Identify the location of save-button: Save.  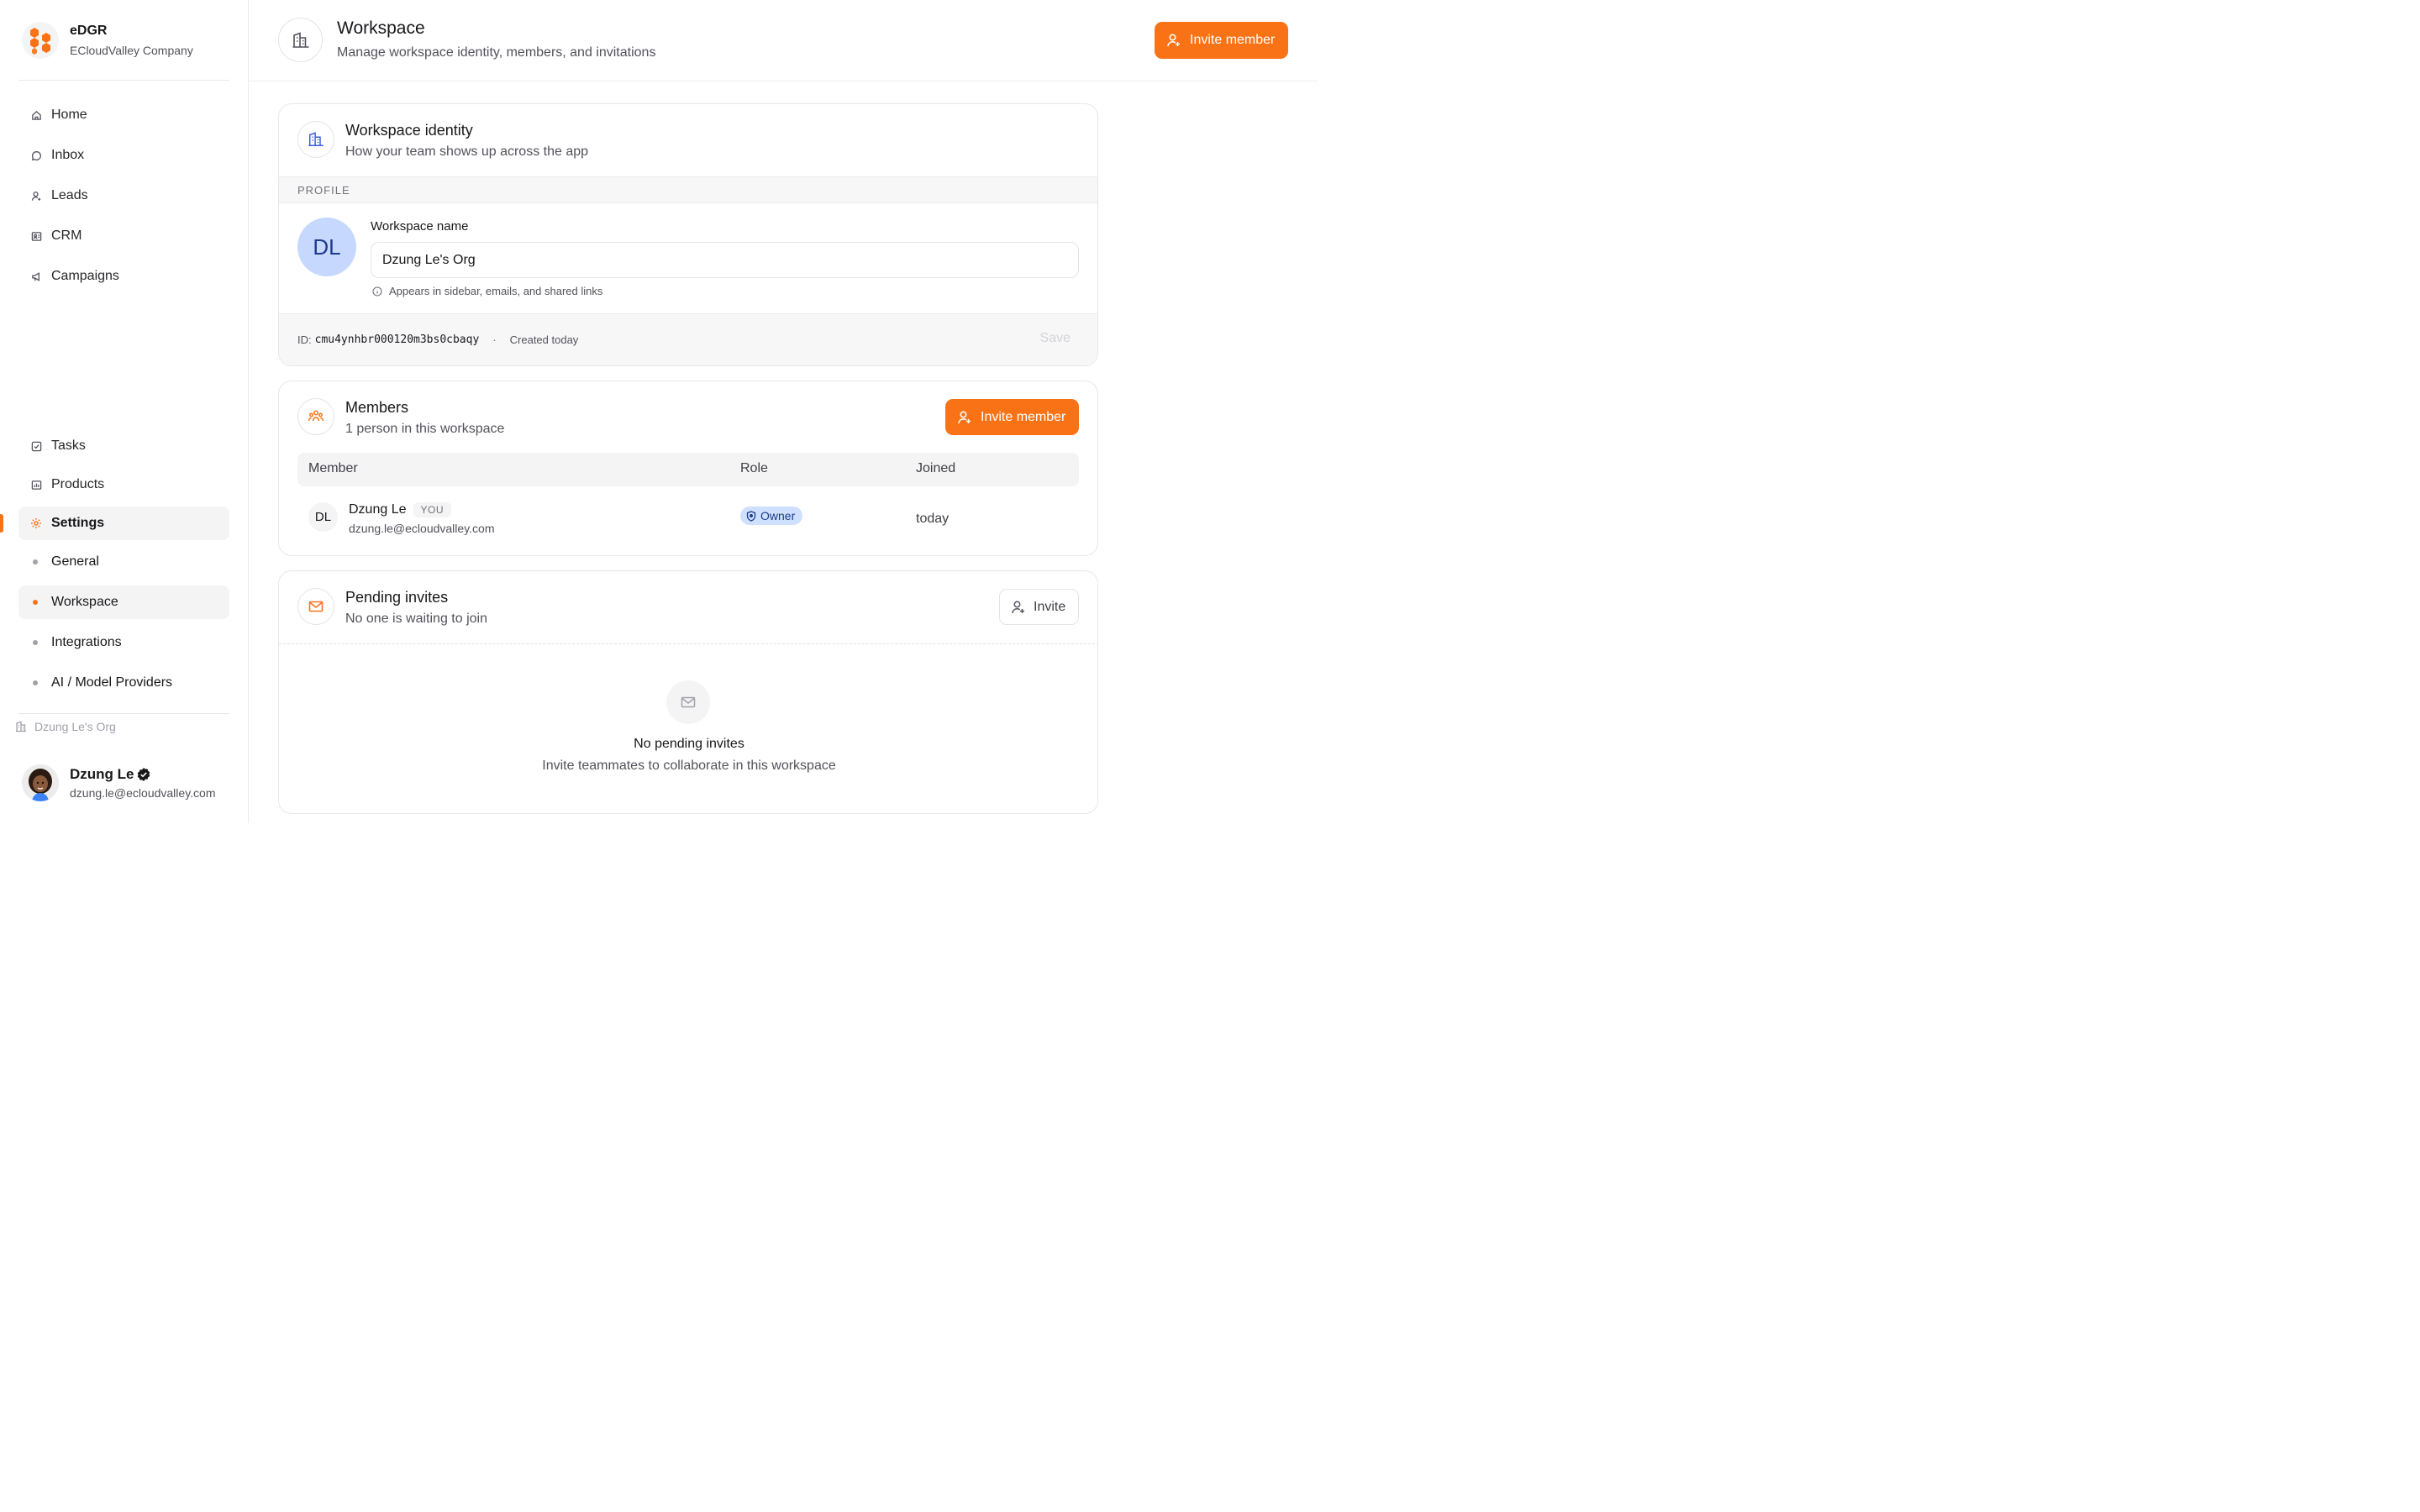
(1055, 338).